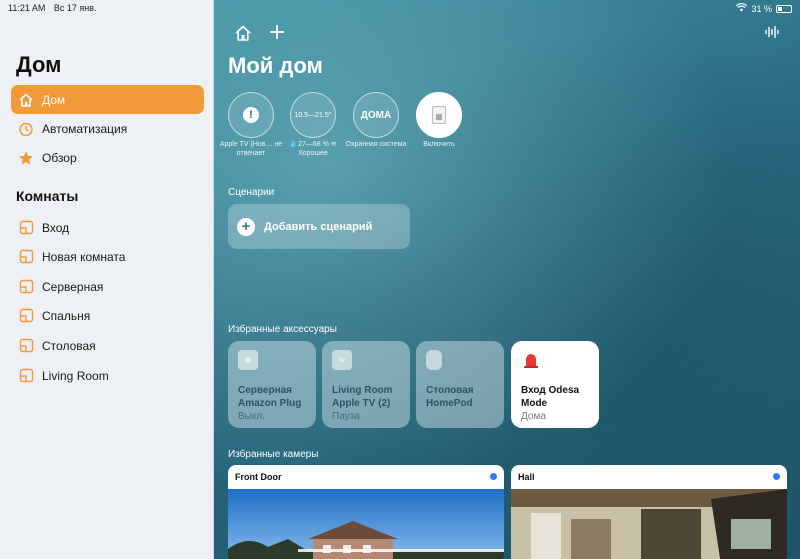  What do you see at coordinates (439, 144) in the screenshot?
I see `status-label: Включить` at bounding box center [439, 144].